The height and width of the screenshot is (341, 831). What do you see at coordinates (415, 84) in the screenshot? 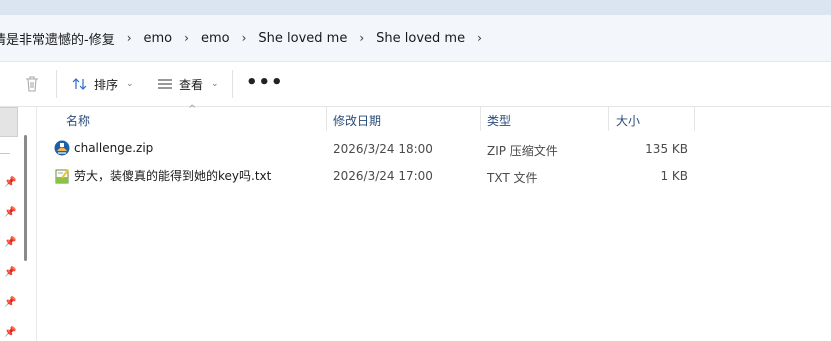
I see `command-bar: 排序 ⌄ 查看 ⌄ •••` at bounding box center [415, 84].